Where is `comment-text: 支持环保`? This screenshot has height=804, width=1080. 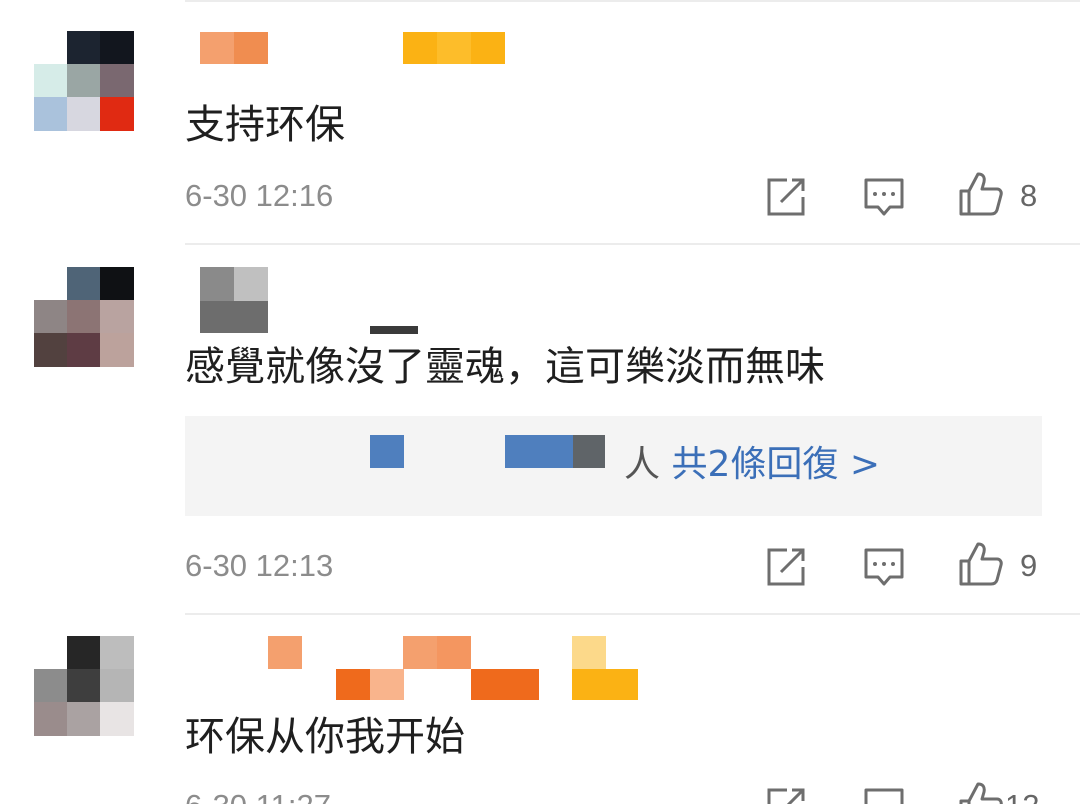 comment-text: 支持环保 is located at coordinates (265, 125).